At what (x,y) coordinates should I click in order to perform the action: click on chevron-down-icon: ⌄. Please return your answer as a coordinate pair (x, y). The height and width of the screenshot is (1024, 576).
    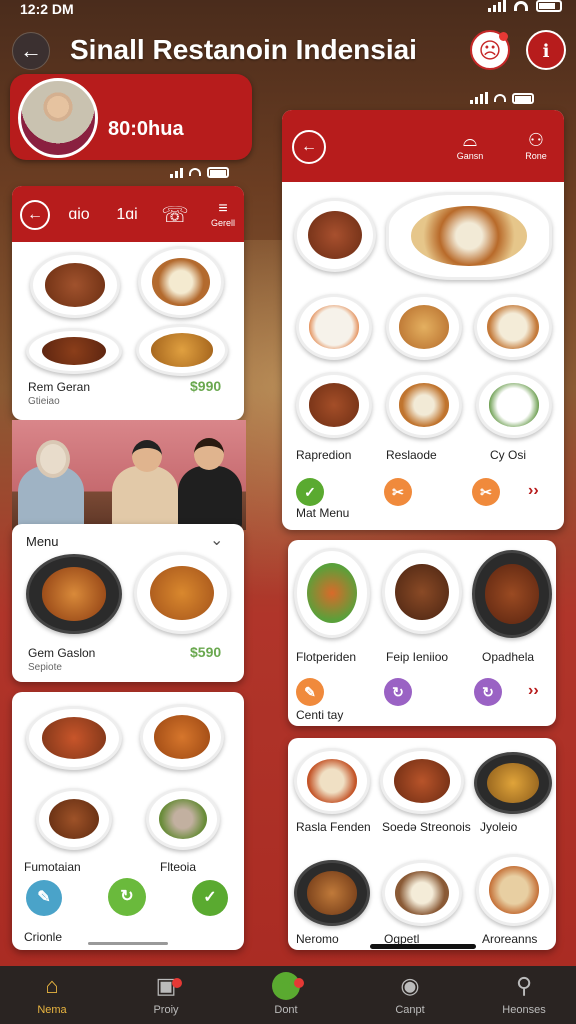
    Looking at the image, I should click on (216, 540).